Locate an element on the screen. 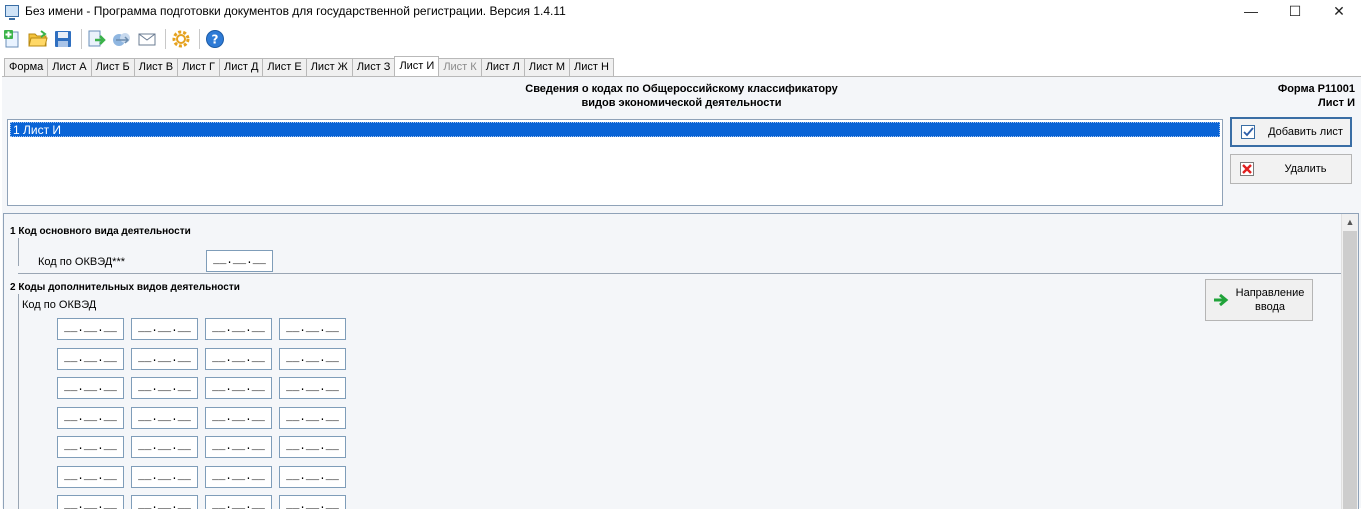 The image size is (1361, 509). tab-sheet-1: Лист А is located at coordinates (69, 67).